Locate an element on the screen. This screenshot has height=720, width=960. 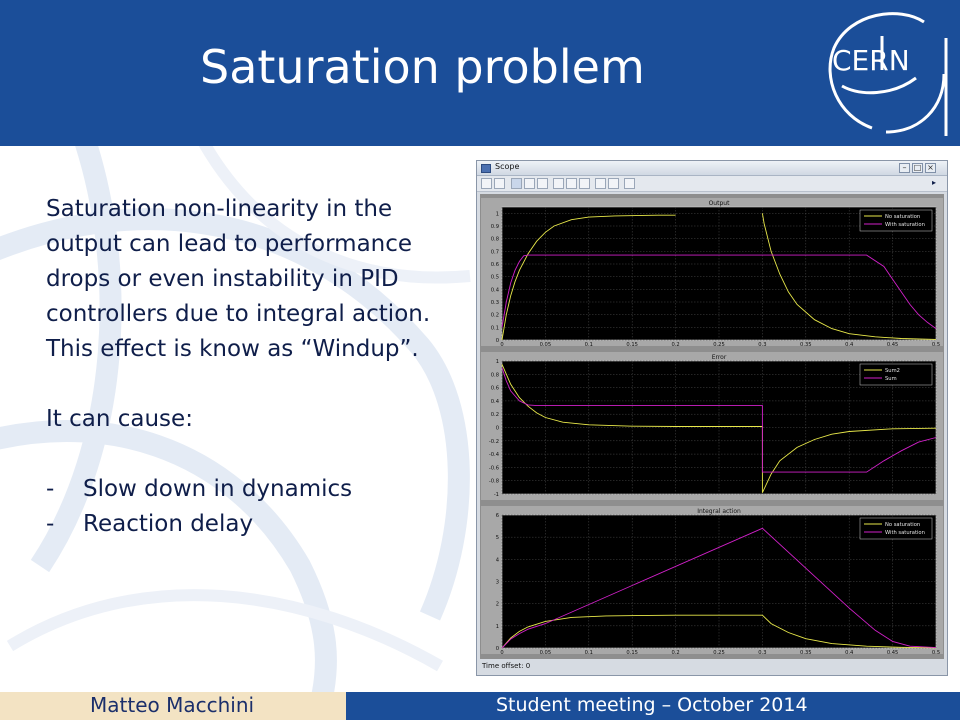
cern-logo: CERN is located at coordinates (888, 74).